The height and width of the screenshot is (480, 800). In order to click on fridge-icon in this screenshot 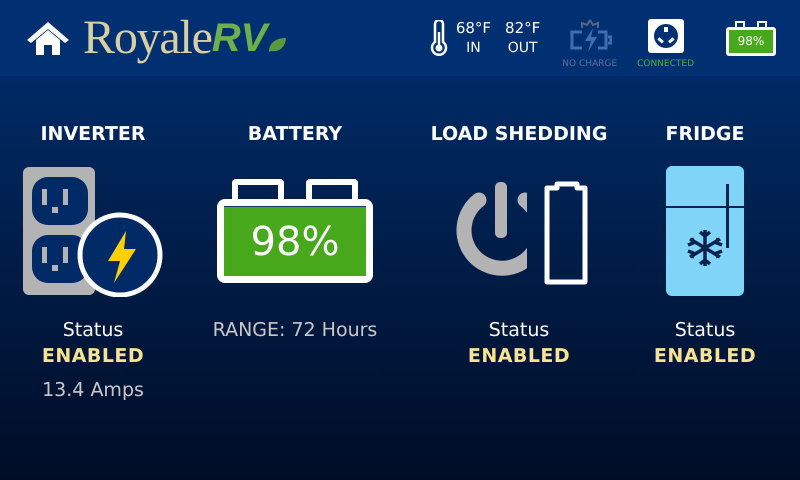, I will do `click(705, 231)`.